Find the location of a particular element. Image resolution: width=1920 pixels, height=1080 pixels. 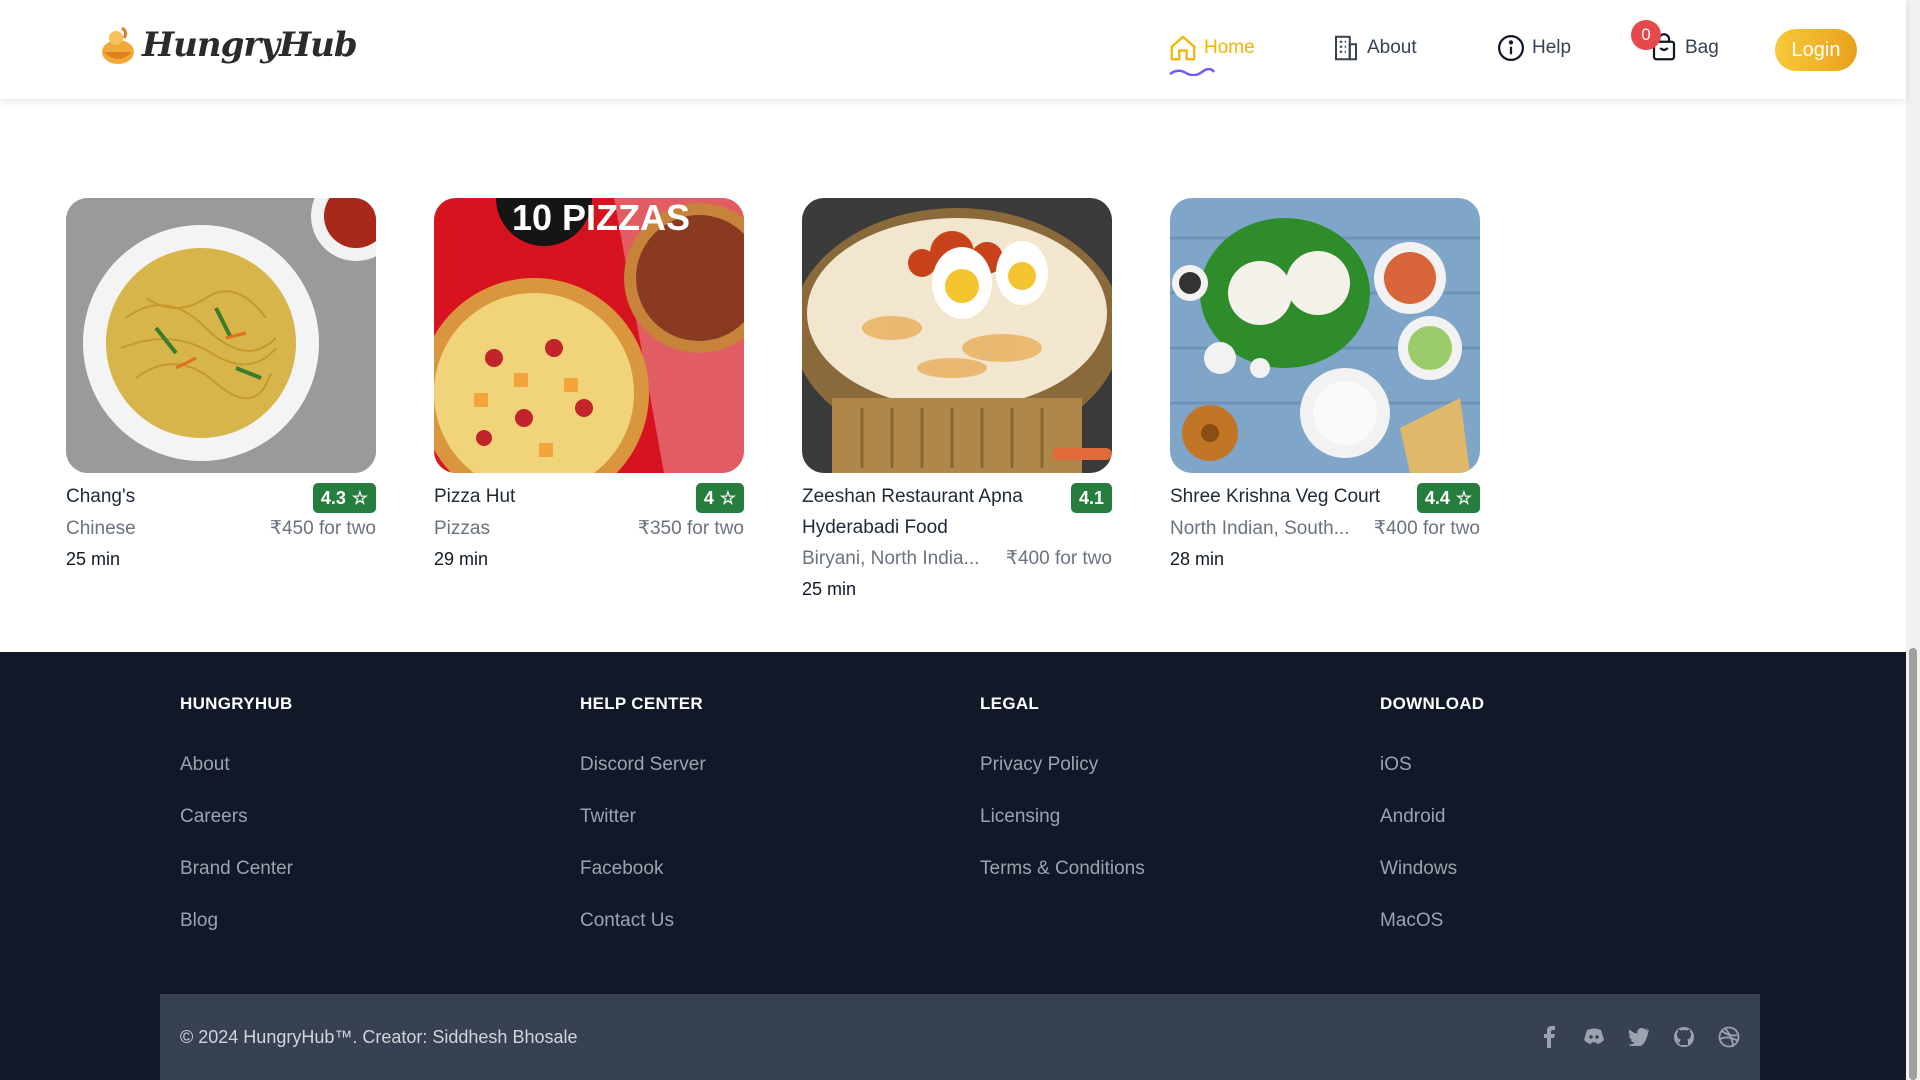

footer-link-licensing: Licensing is located at coordinates (1062, 817).